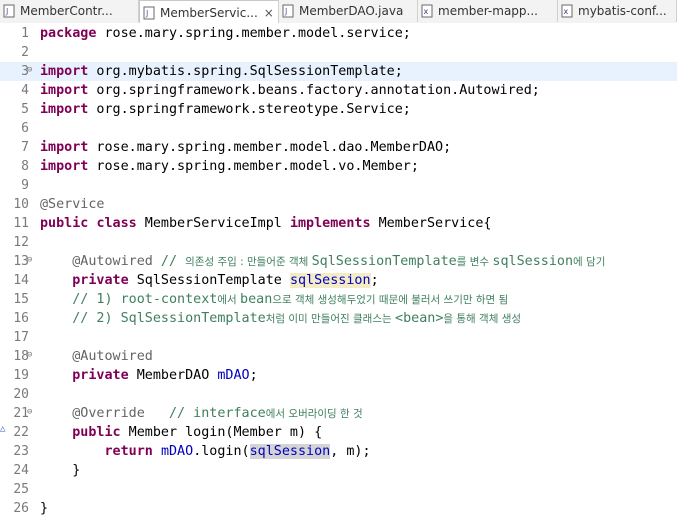 The height and width of the screenshot is (519, 677). I want to click on line-number: 24, so click(21, 470).